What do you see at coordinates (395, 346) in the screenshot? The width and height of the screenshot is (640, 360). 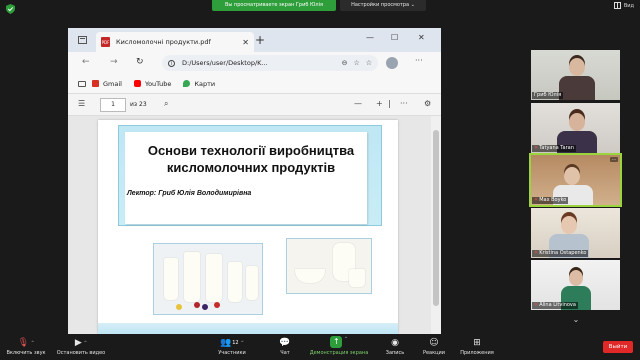 I see `record-button: ◉ Запись` at bounding box center [395, 346].